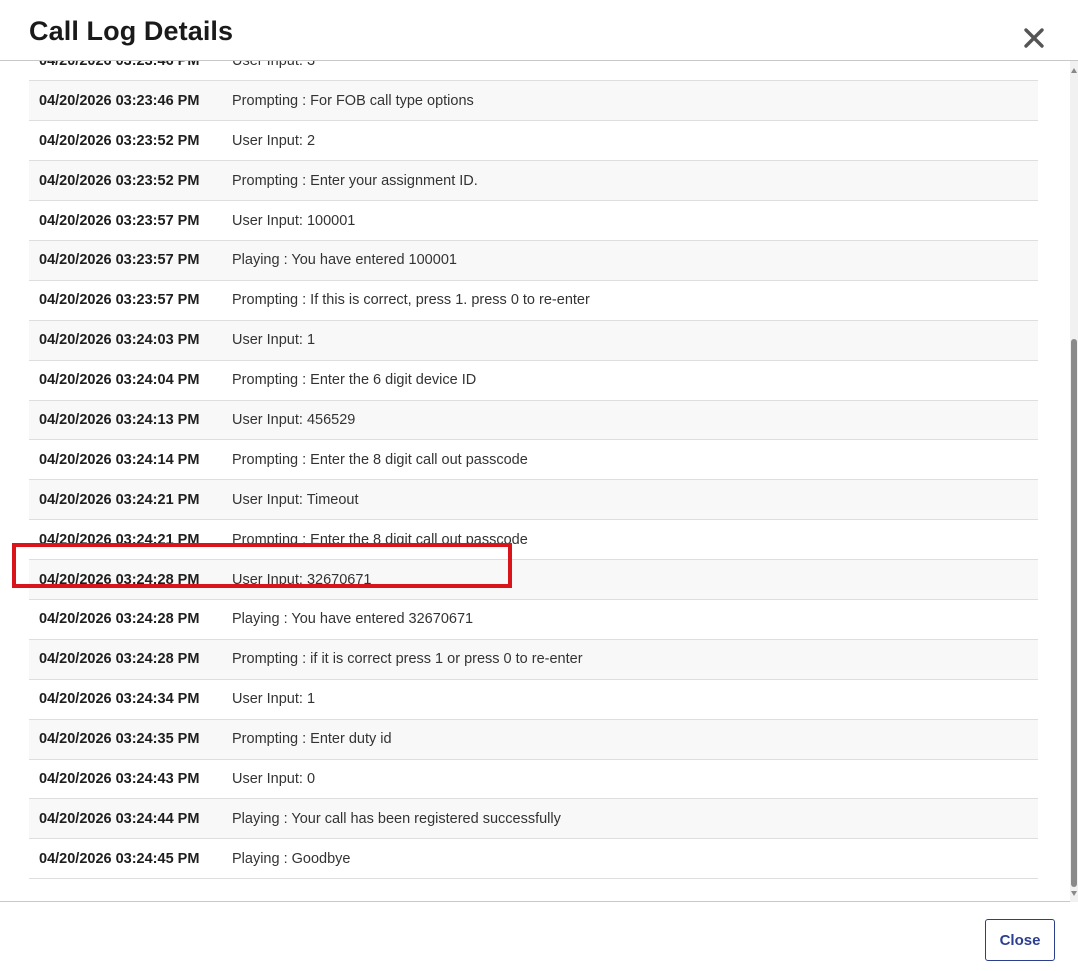 The width and height of the screenshot is (1078, 971). What do you see at coordinates (119, 459) in the screenshot?
I see `log-timestamp: 04/20/2026 03:24:14 PM` at bounding box center [119, 459].